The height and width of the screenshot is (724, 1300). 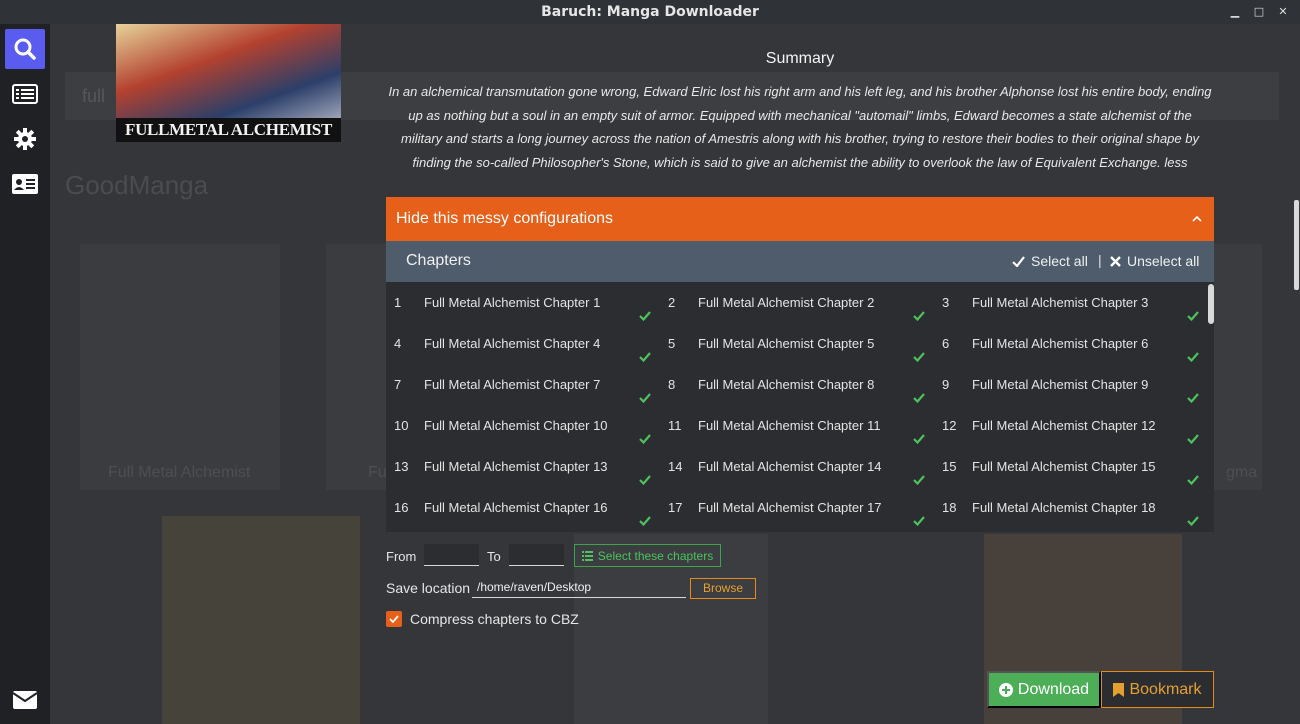 What do you see at coordinates (25, 374) in the screenshot?
I see `sidebar` at bounding box center [25, 374].